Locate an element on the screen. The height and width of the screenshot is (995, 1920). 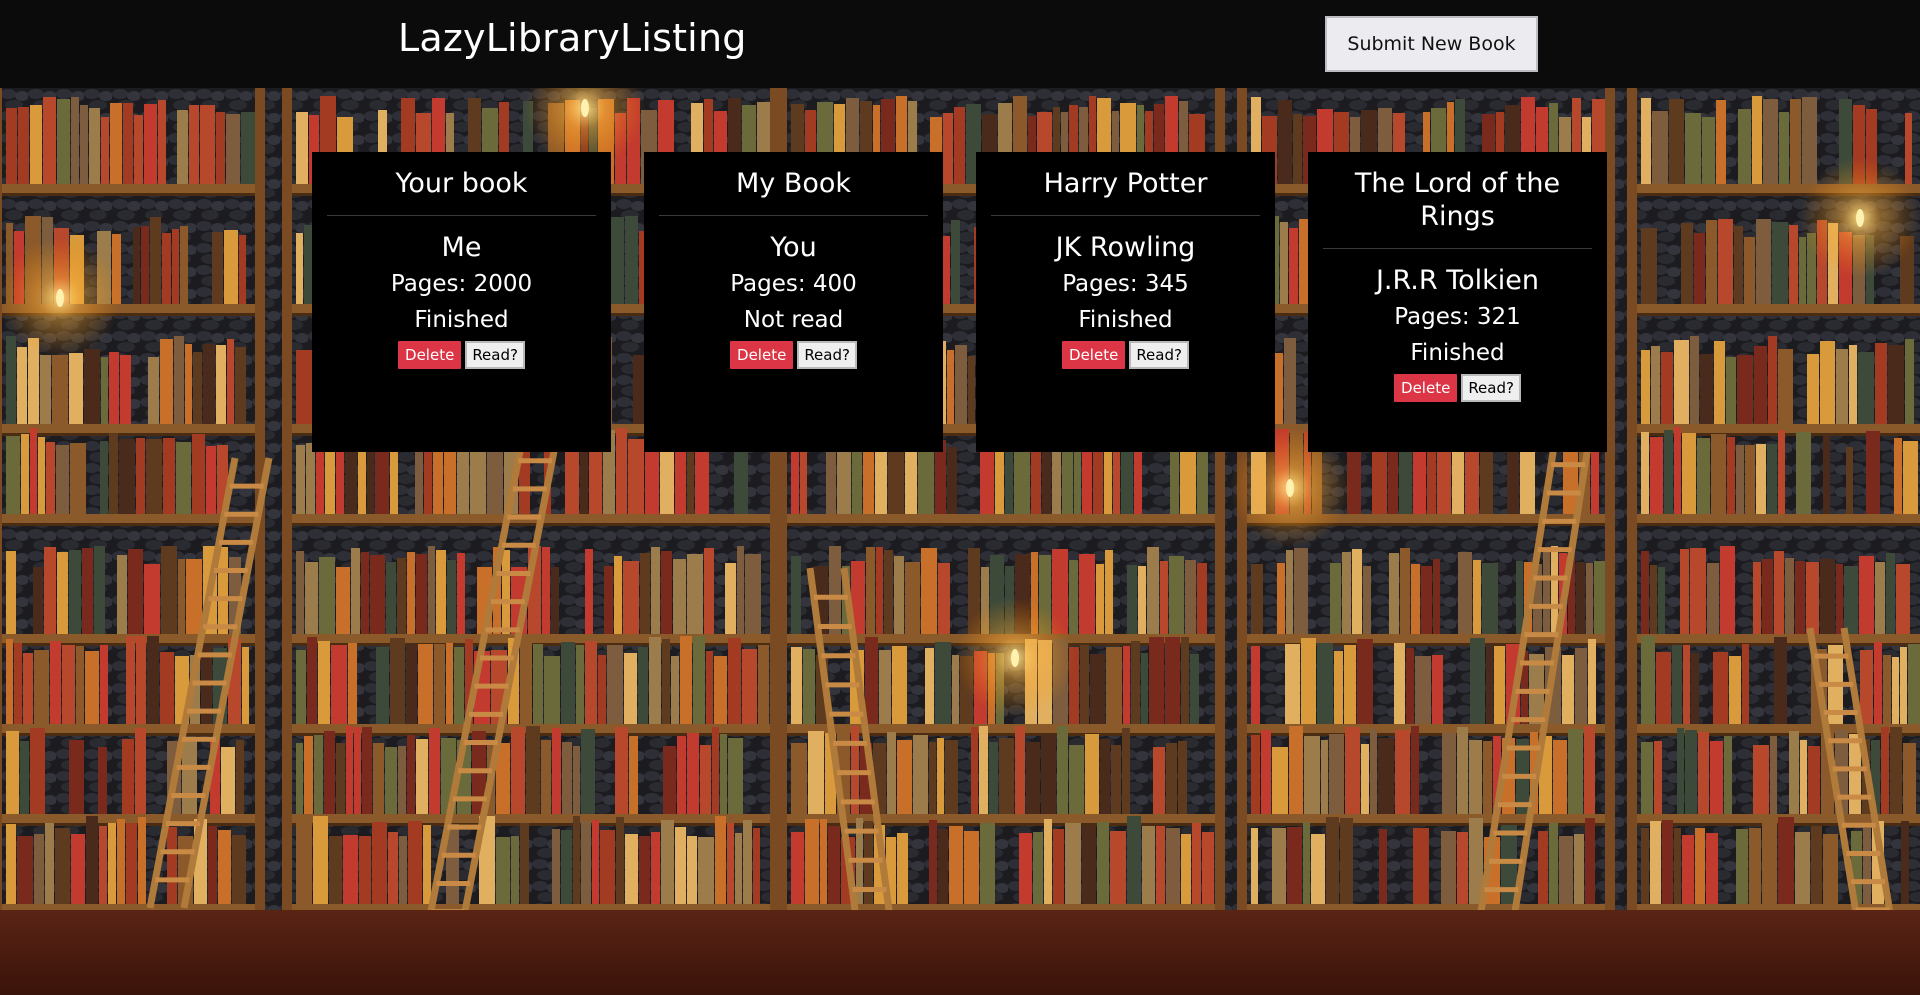
book-author: J.R.R Tolkien is located at coordinates (1457, 280).